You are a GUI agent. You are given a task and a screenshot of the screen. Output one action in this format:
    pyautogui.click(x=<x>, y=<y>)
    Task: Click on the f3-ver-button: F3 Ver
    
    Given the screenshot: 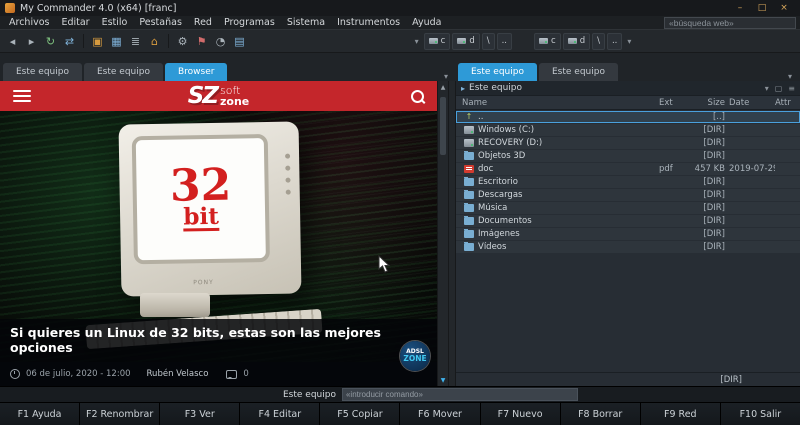 What is the action you would take?
    pyautogui.click(x=200, y=414)
    